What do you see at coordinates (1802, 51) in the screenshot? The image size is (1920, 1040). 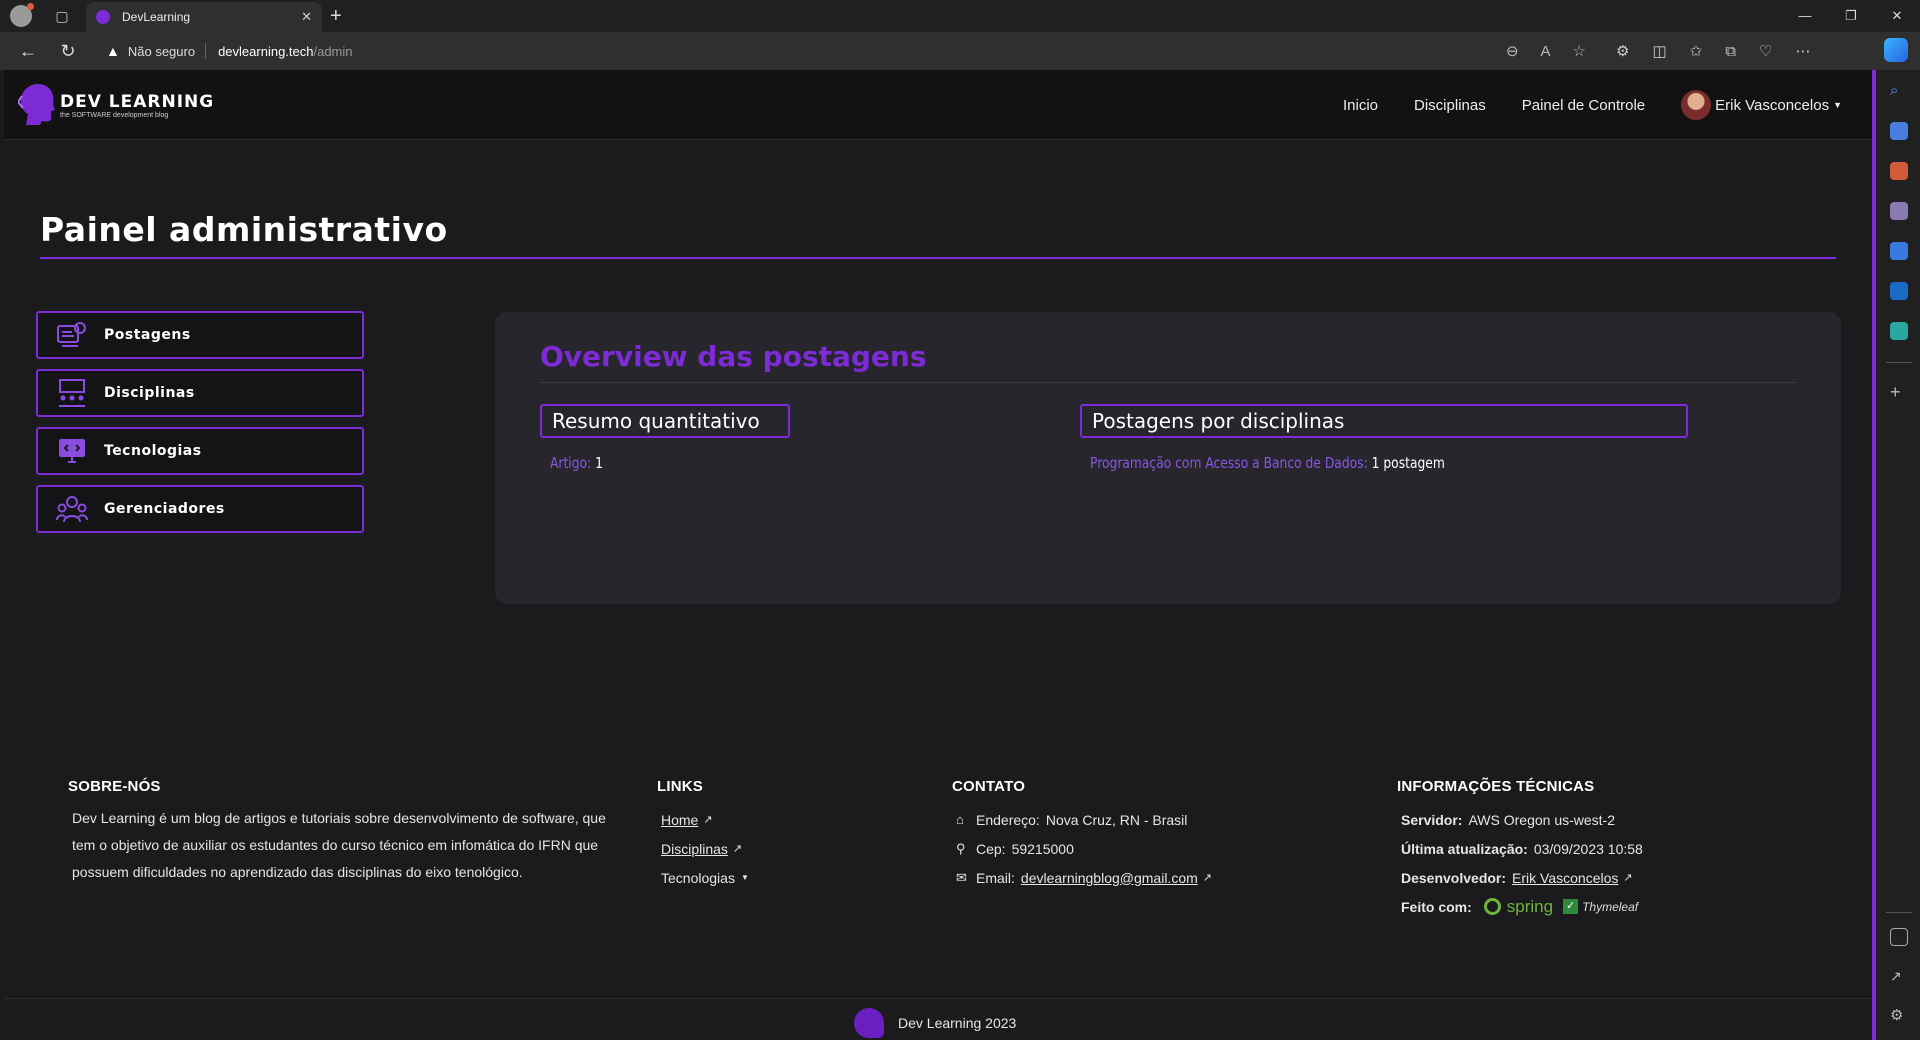 I see `more-menu-icon: ⋯` at bounding box center [1802, 51].